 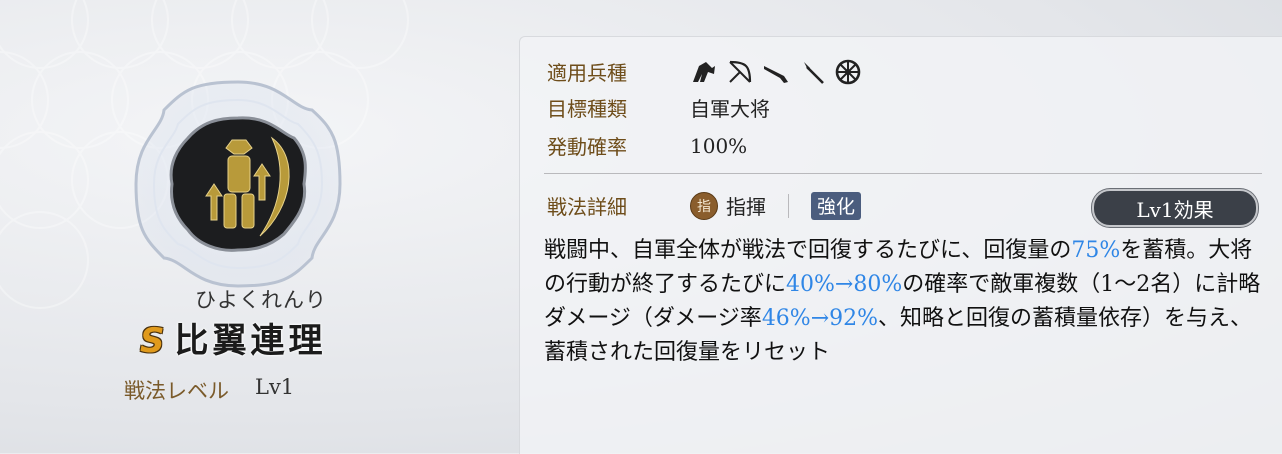 What do you see at coordinates (814, 72) in the screenshot?
I see `spear-icon` at bounding box center [814, 72].